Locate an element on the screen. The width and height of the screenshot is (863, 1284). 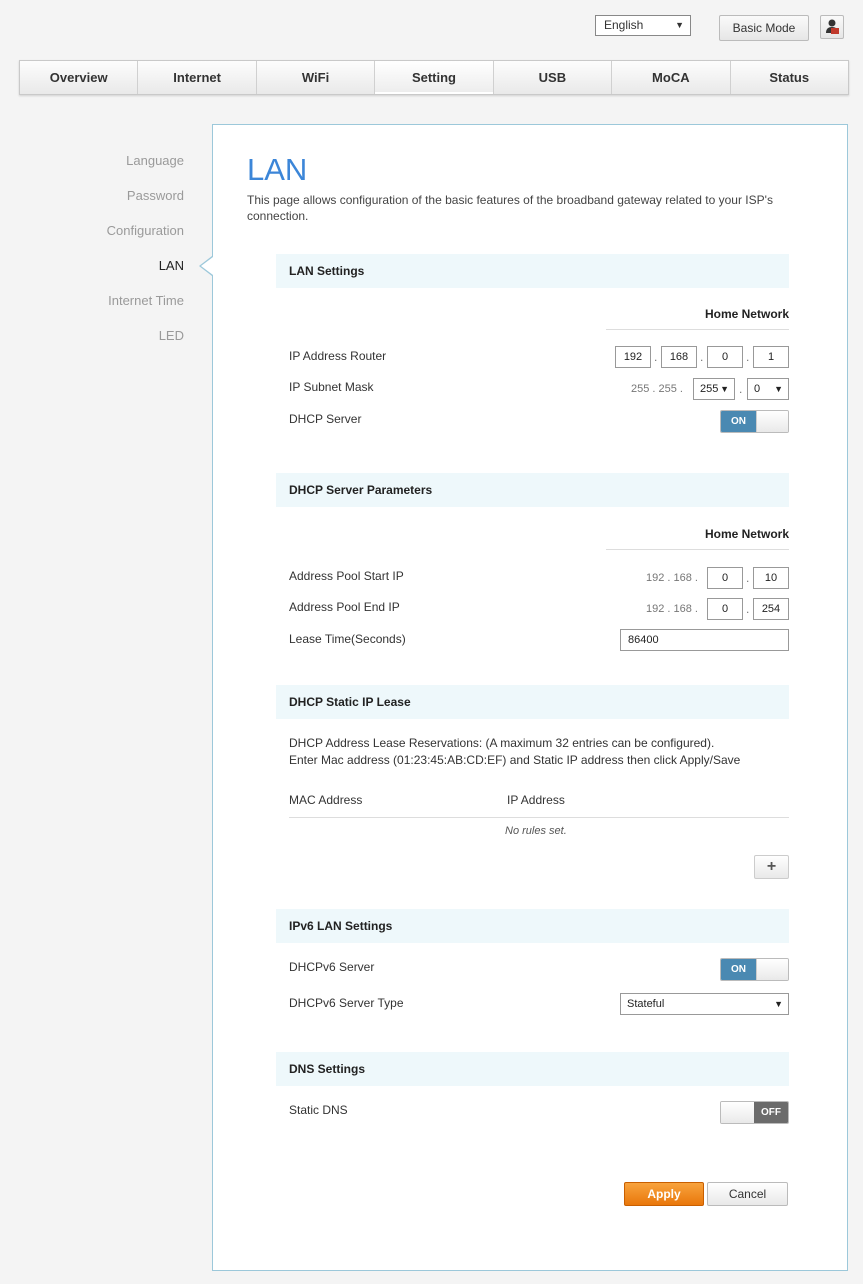
section-dhcp-parameters: DHCP Server Parameters is located at coordinates (532, 490).